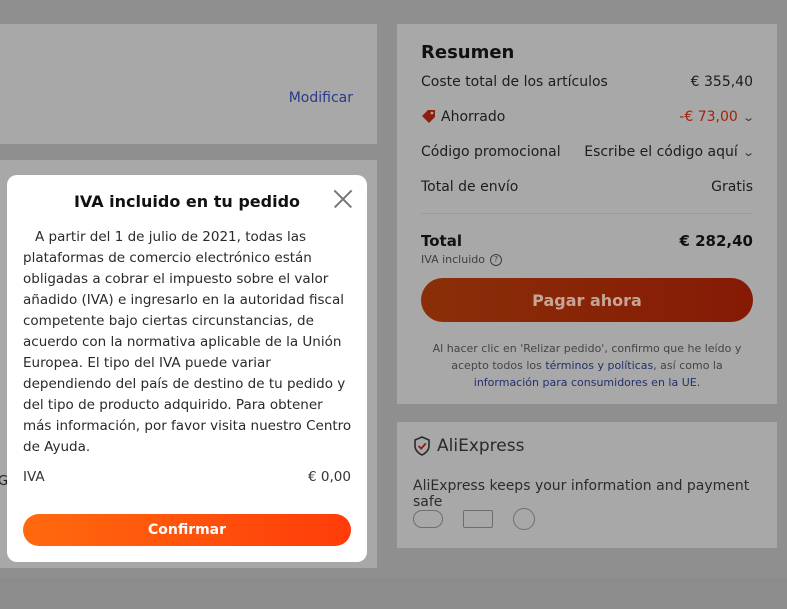 The width and height of the screenshot is (787, 609). Describe the element at coordinates (441, 241) in the screenshot. I see `grand-total-label: Total` at that location.